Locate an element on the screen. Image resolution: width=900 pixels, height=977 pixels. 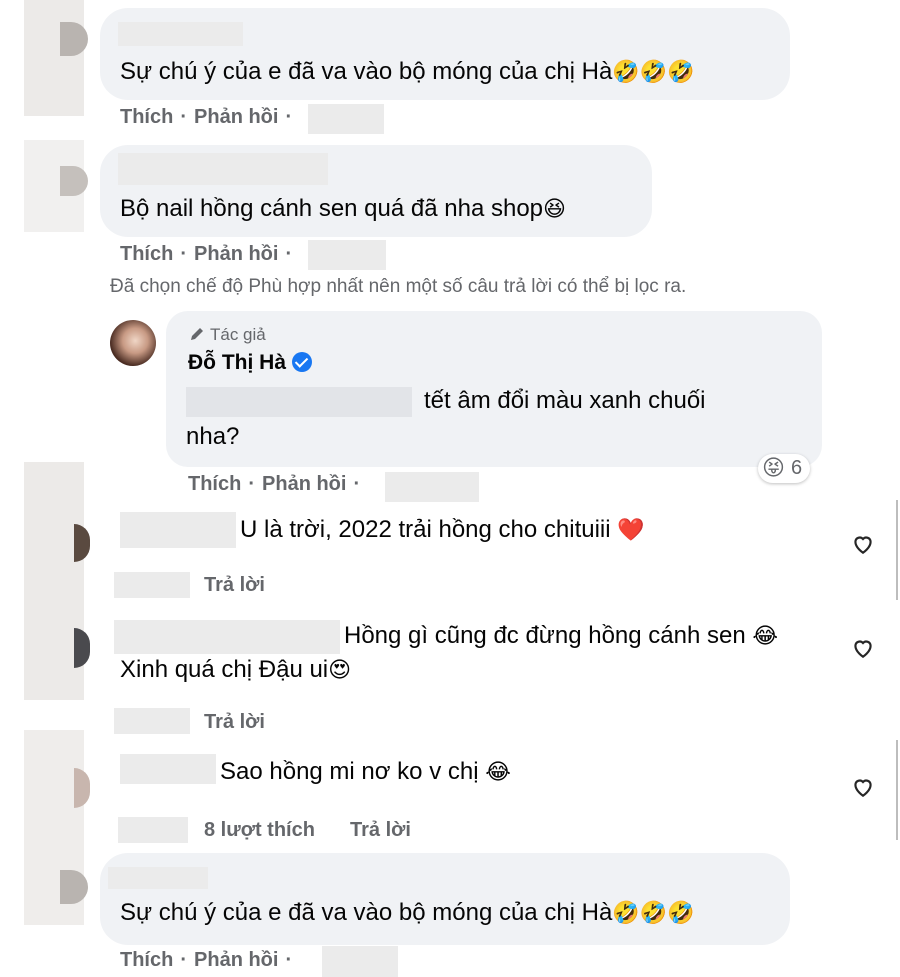
reaction-count: 😝 6 is located at coordinates (784, 468).